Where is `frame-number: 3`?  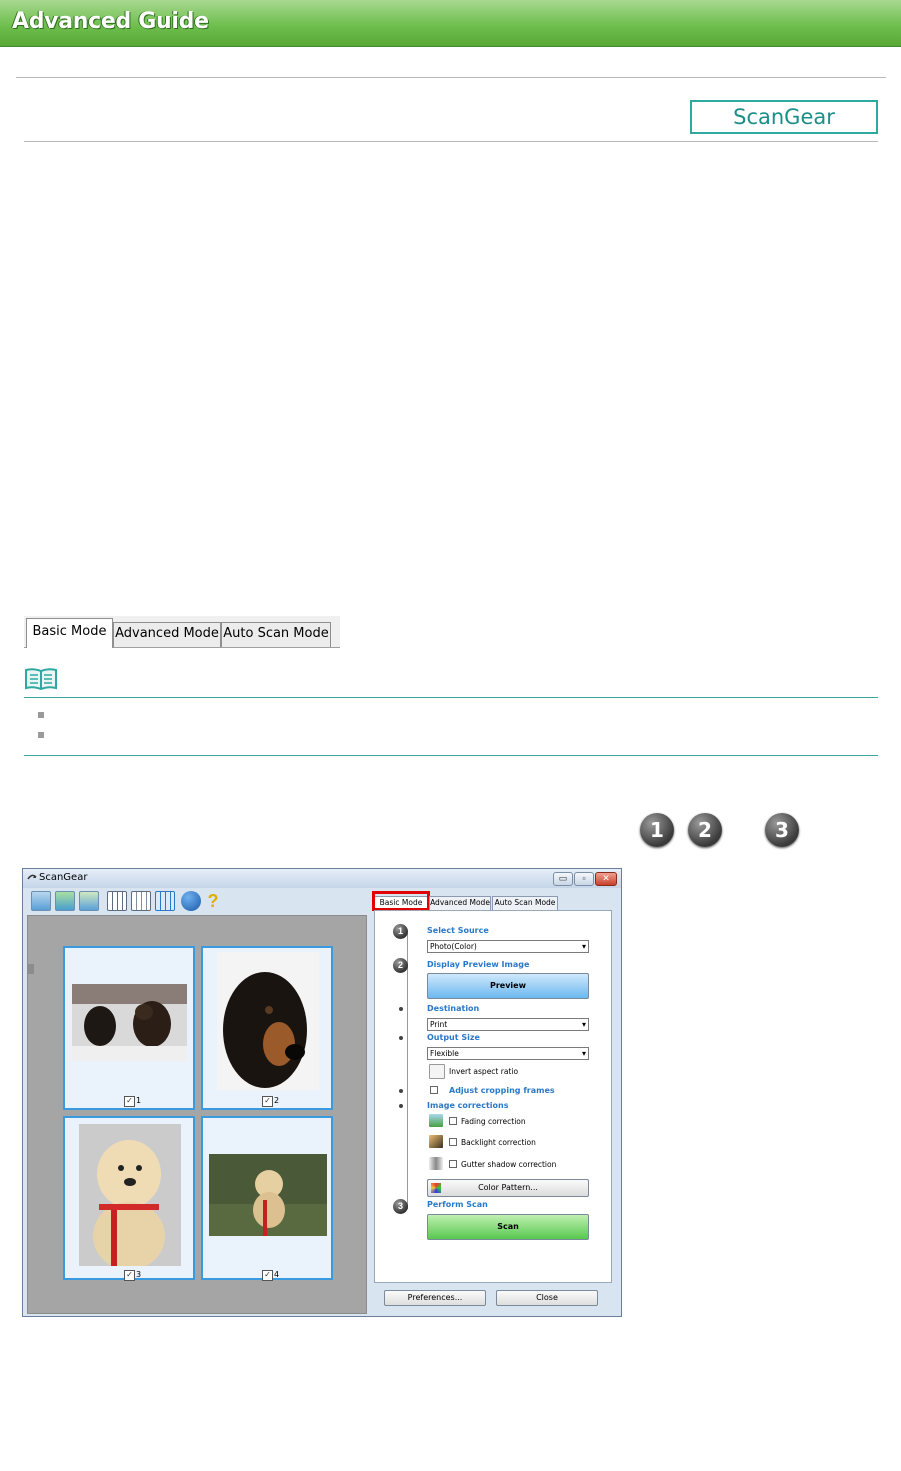 frame-number: 3 is located at coordinates (139, 1274).